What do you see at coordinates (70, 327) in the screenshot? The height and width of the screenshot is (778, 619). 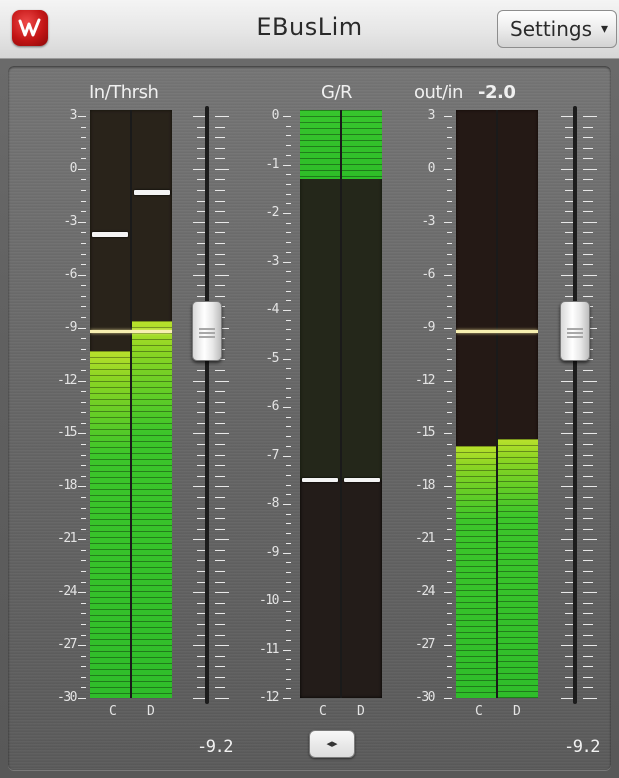 I see `input-scale-label: -9` at bounding box center [70, 327].